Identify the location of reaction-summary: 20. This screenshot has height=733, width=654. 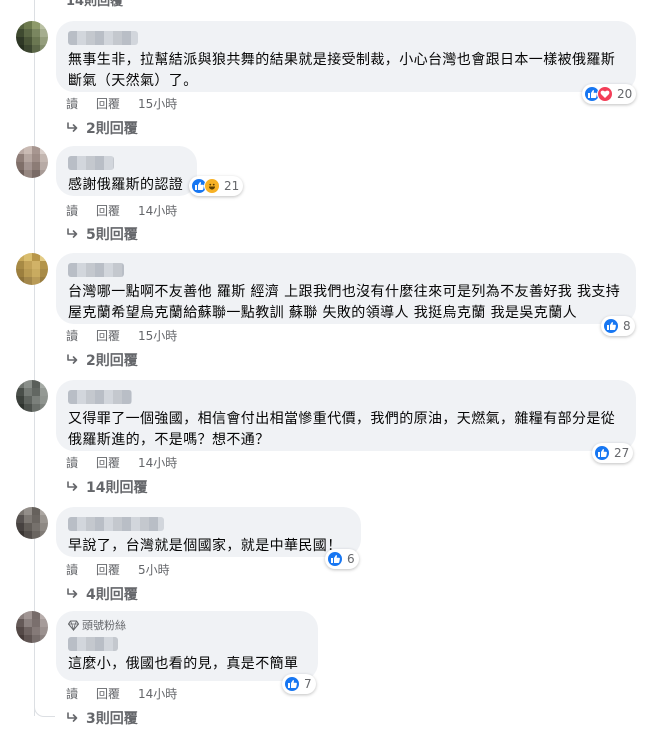
(609, 94).